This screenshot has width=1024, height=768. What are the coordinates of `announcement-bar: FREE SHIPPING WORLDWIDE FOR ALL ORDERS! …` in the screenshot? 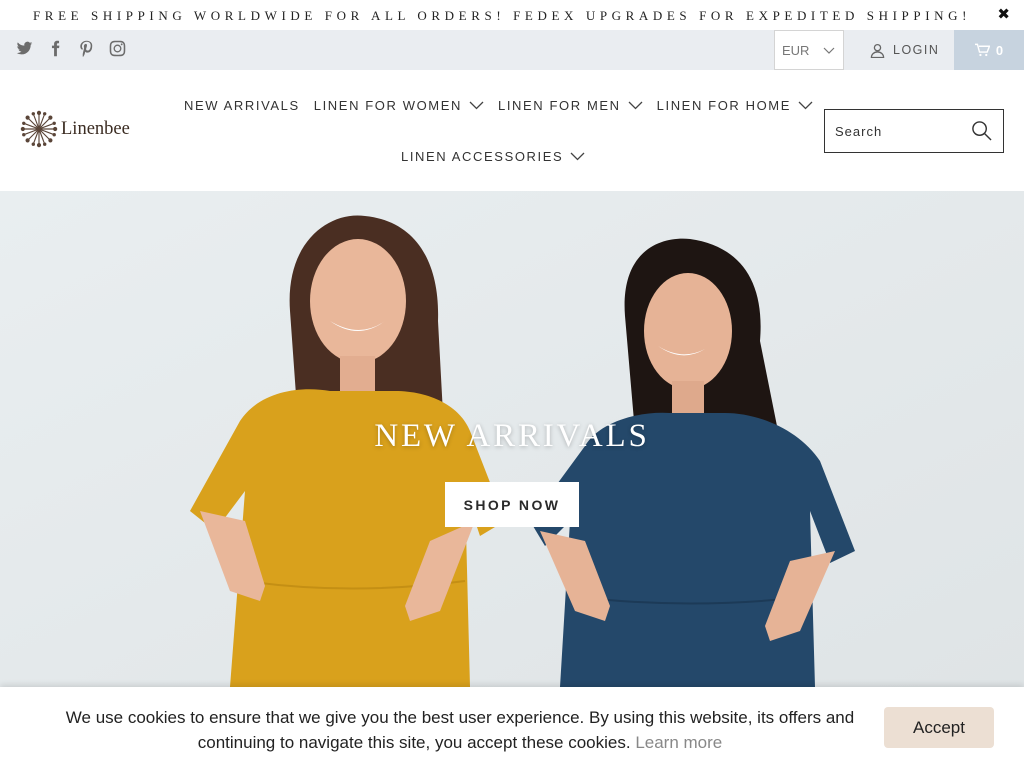 It's located at (512, 15).